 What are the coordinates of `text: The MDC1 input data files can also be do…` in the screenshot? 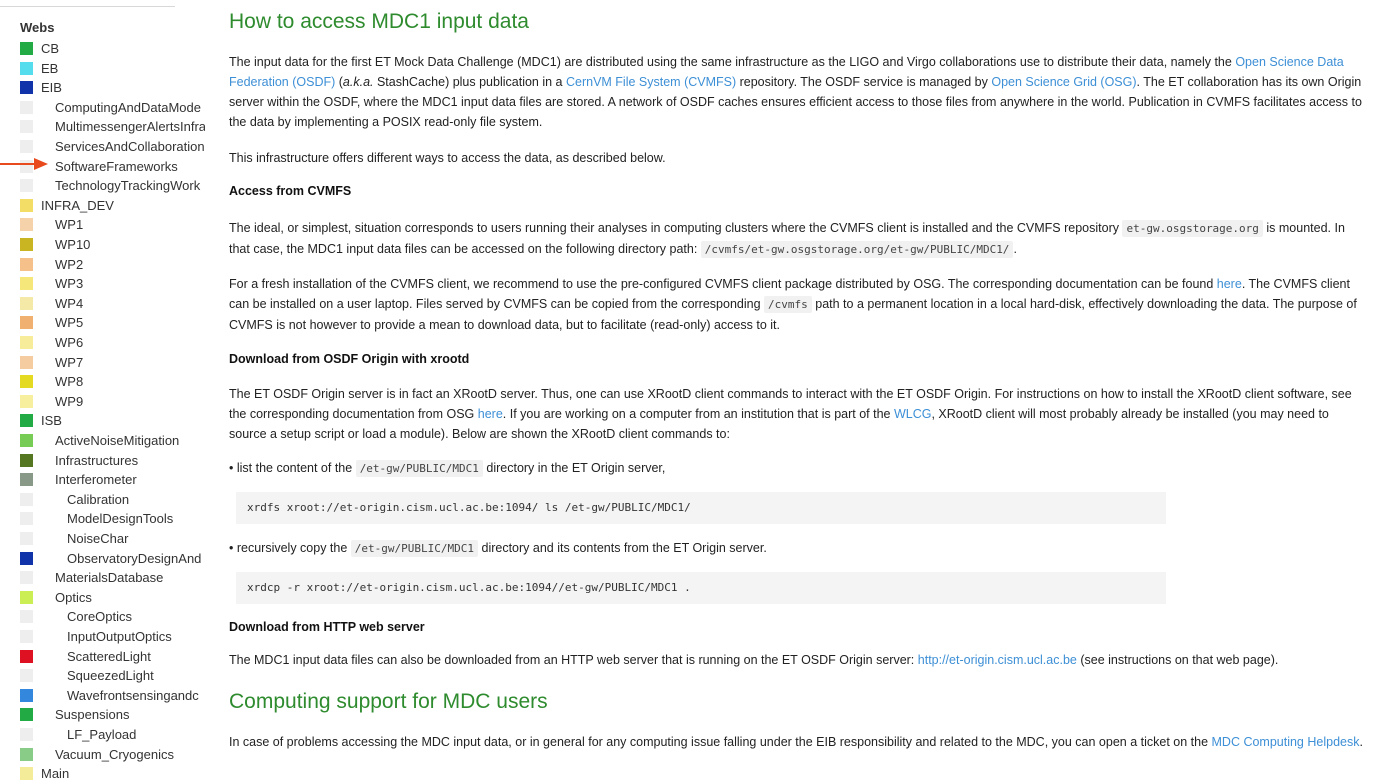 It's located at (573, 660).